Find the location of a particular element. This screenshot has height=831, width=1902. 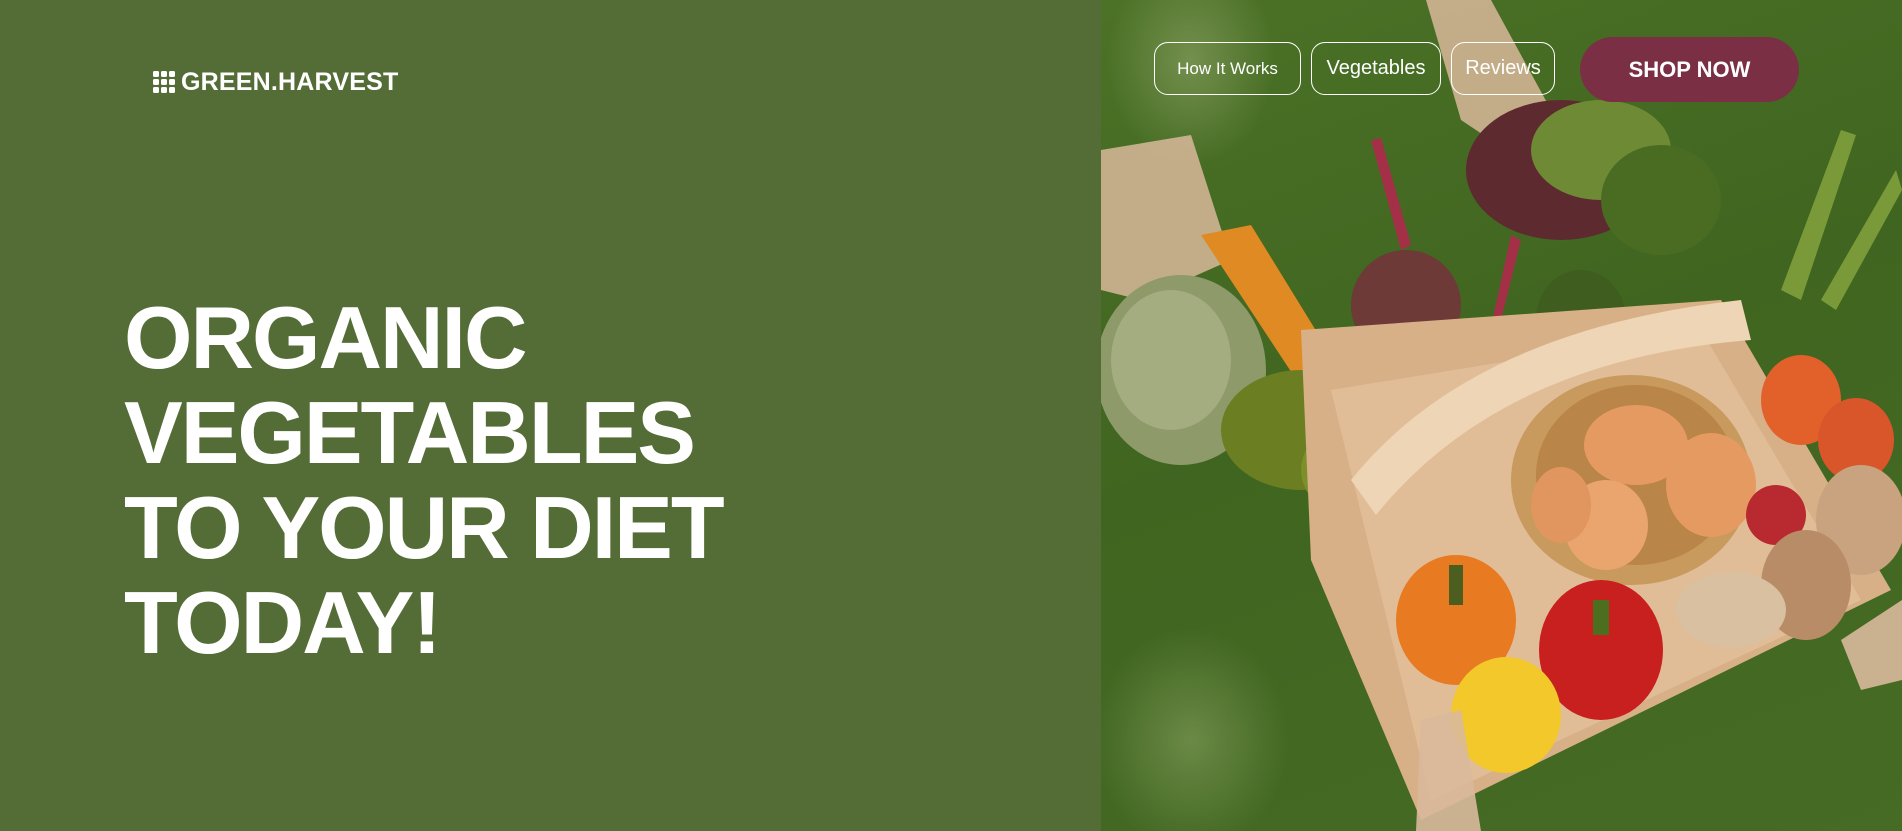

headline-line: VEGETABLES is located at coordinates (410, 432).